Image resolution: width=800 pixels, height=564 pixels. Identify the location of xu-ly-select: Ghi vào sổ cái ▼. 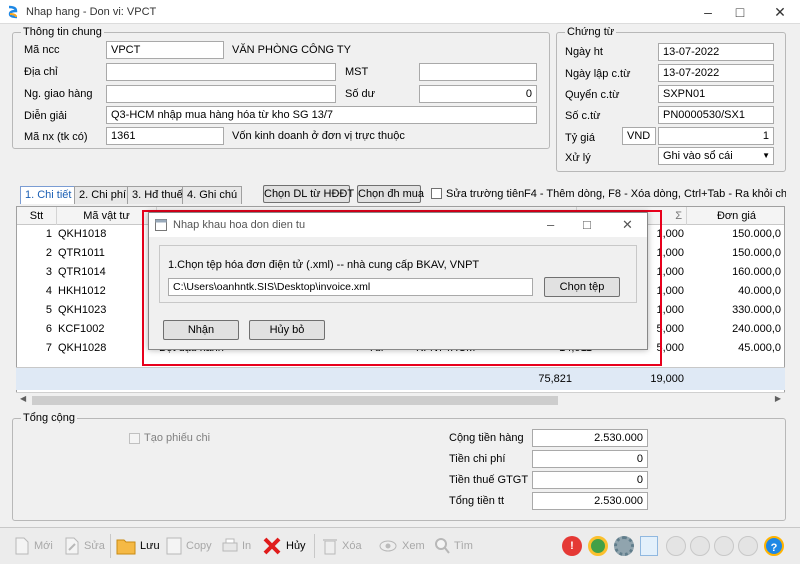
(716, 156).